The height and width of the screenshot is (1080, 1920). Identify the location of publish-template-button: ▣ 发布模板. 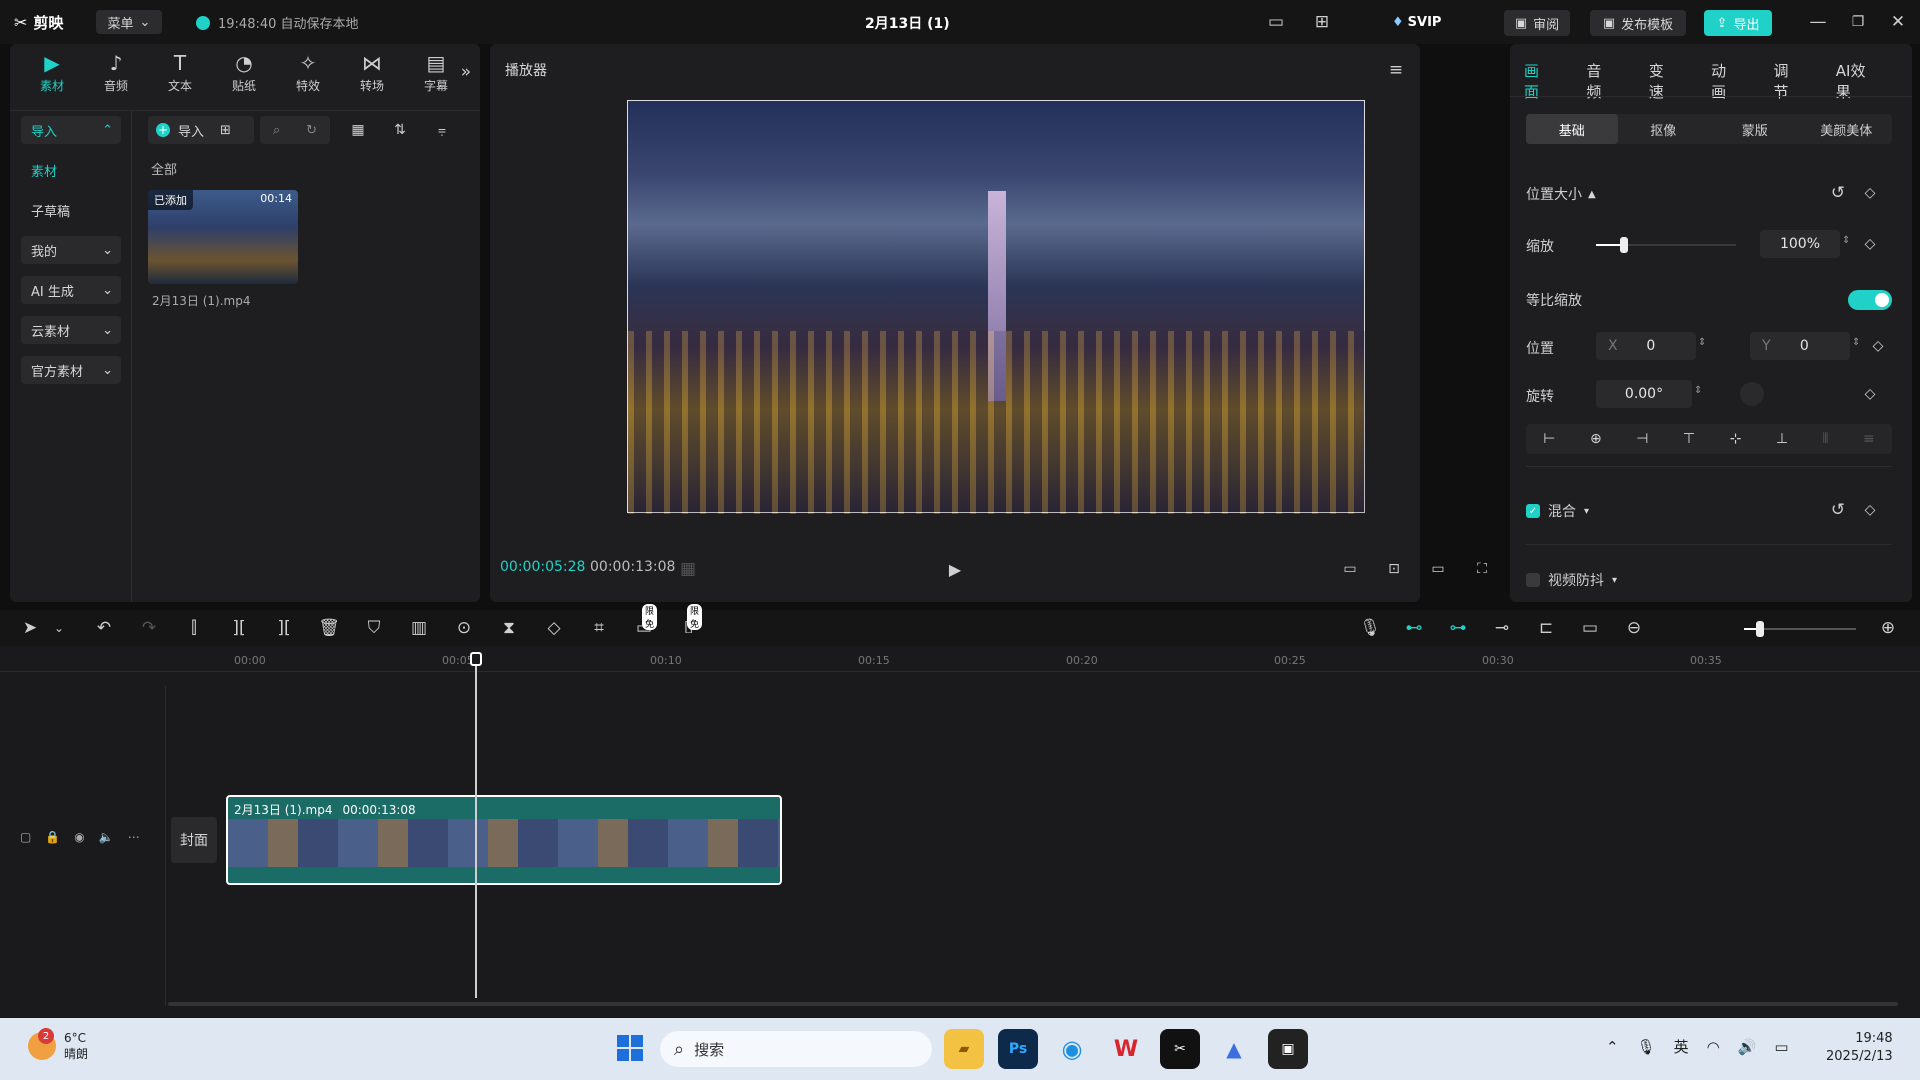
(1638, 23).